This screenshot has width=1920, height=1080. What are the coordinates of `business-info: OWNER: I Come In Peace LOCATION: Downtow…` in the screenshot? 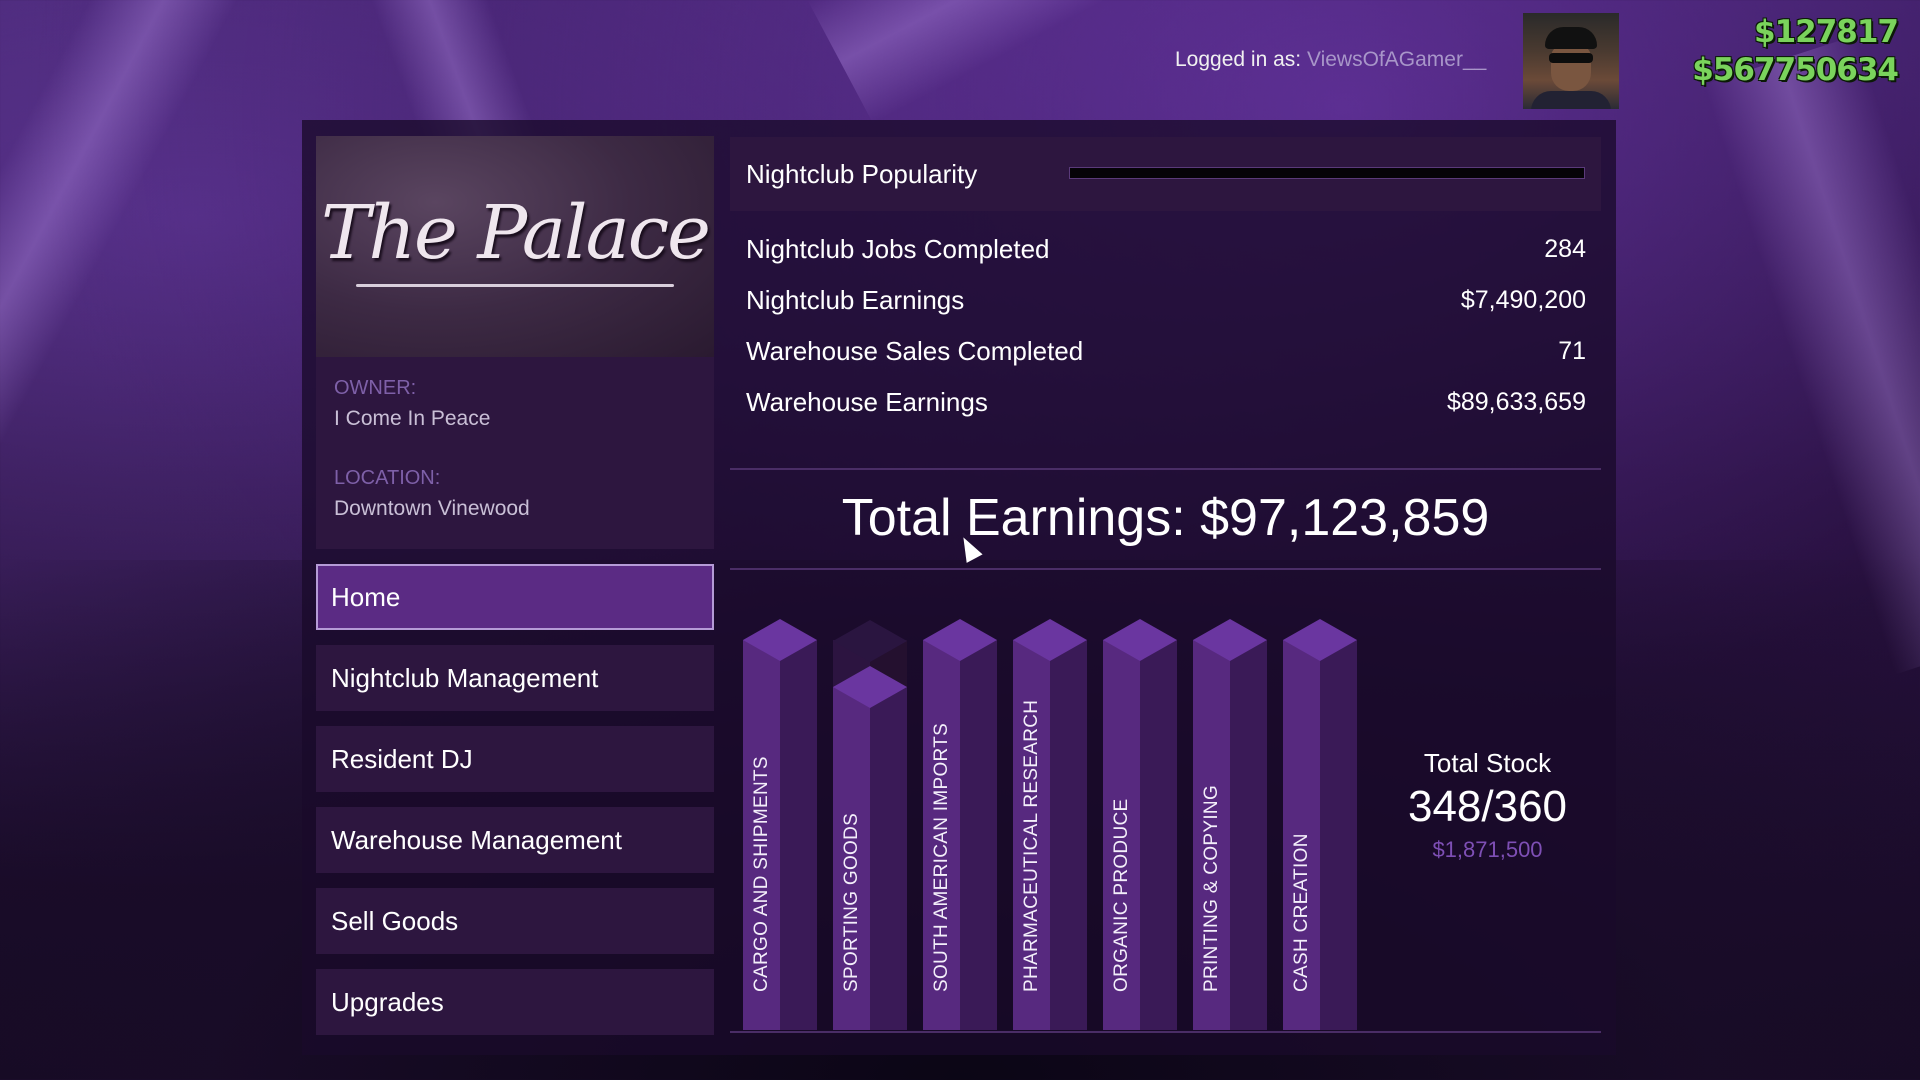 It's located at (515, 453).